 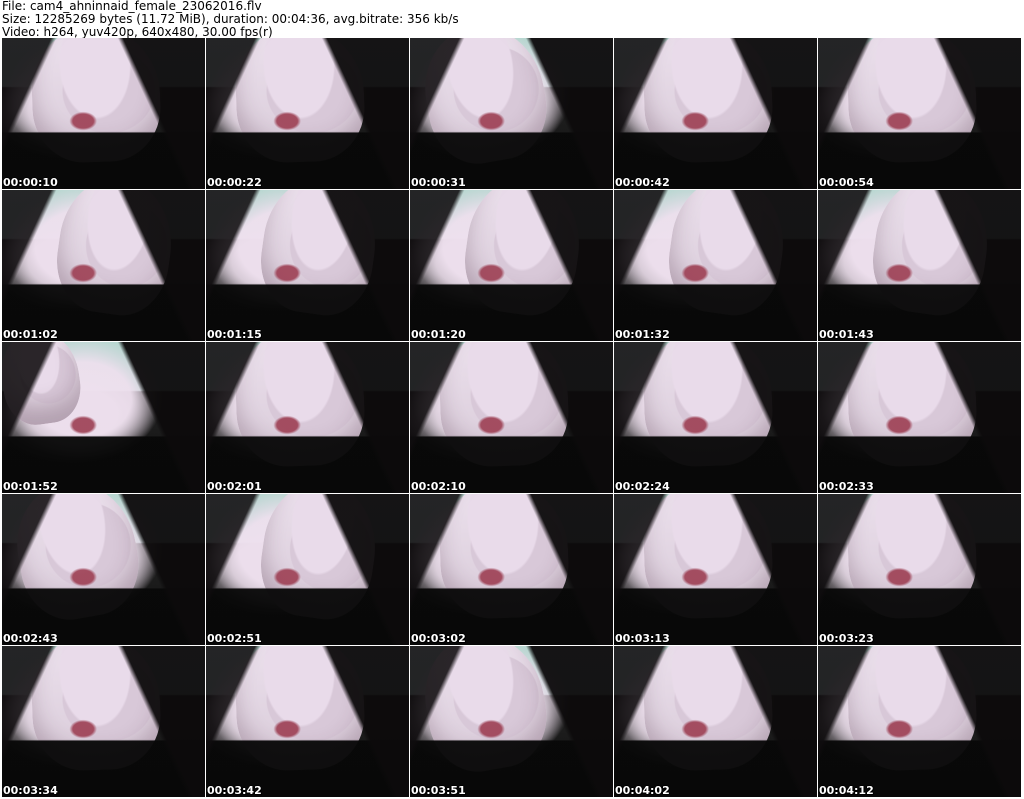 What do you see at coordinates (30, 638) in the screenshot?
I see `timestamp: 00:02:43` at bounding box center [30, 638].